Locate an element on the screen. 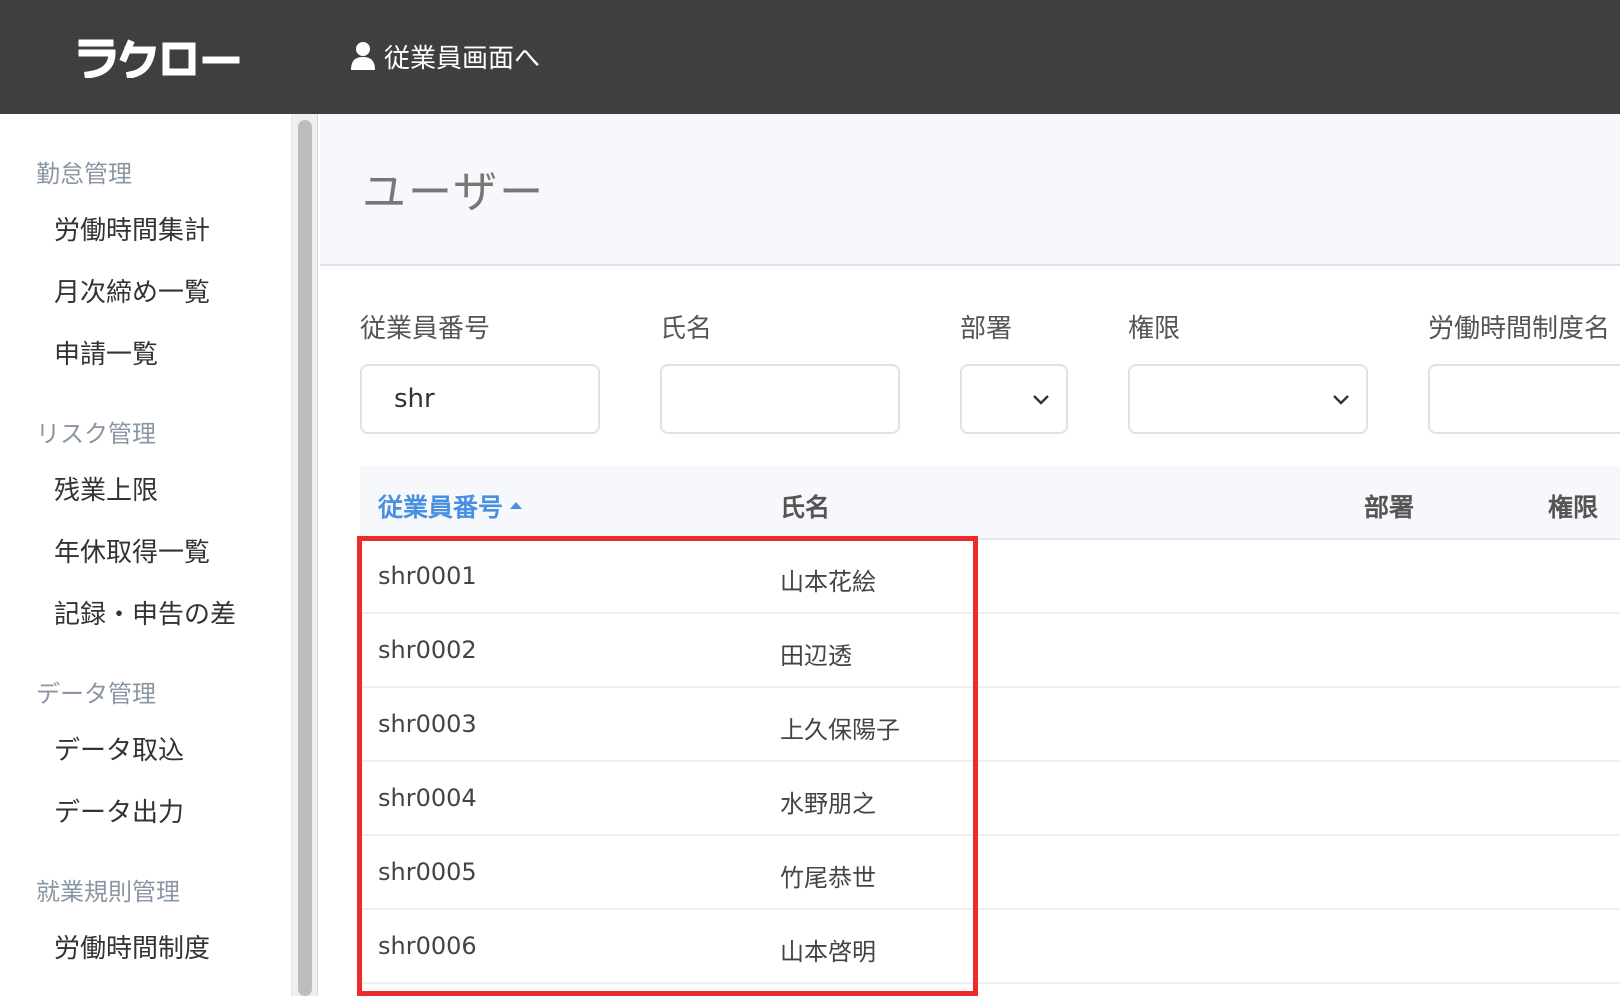 The image size is (1620, 996). sort-ascending-icon is located at coordinates (516, 505).